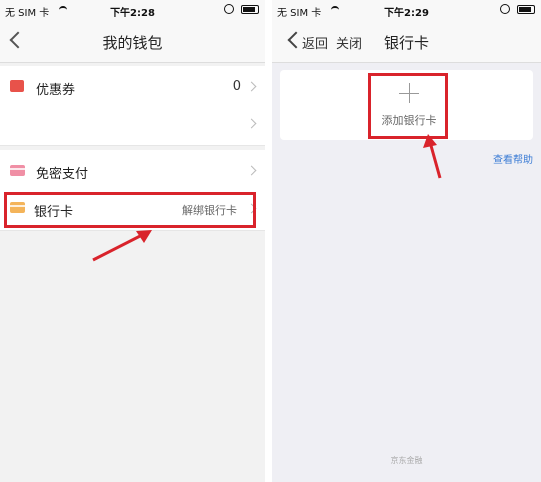 This screenshot has height=482, width=541. What do you see at coordinates (56, 90) in the screenshot?
I see `row-label: 优惠券` at bounding box center [56, 90].